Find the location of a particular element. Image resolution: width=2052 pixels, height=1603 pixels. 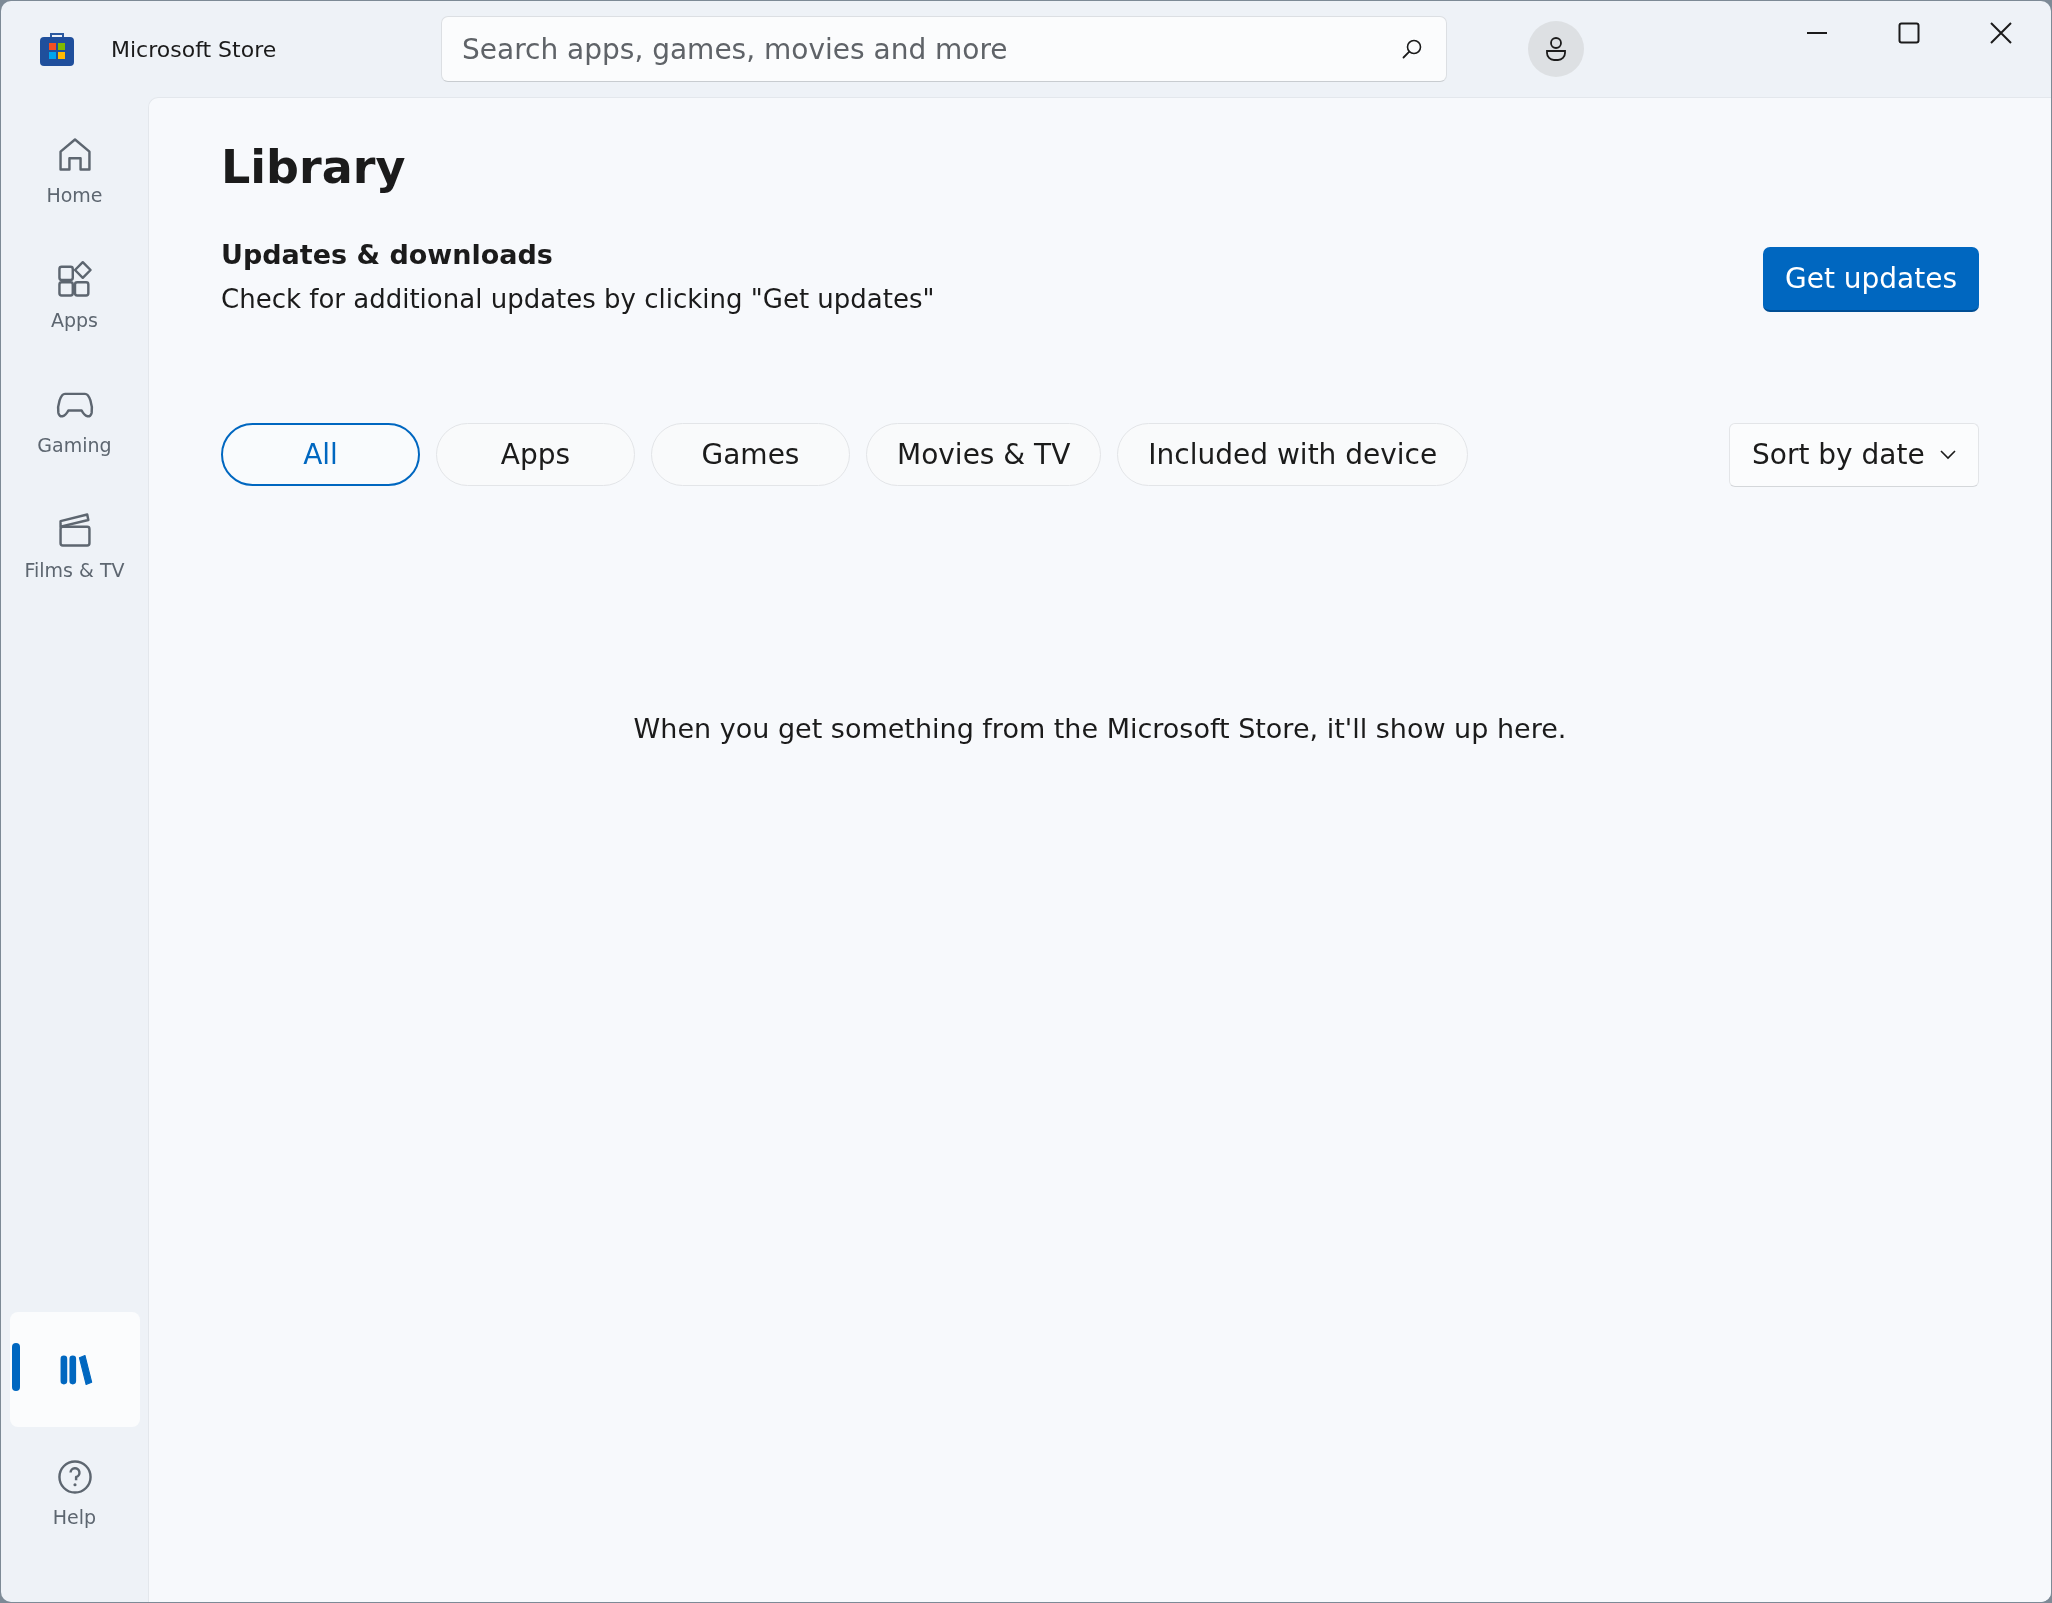

search-icon is located at coordinates (1412, 49).